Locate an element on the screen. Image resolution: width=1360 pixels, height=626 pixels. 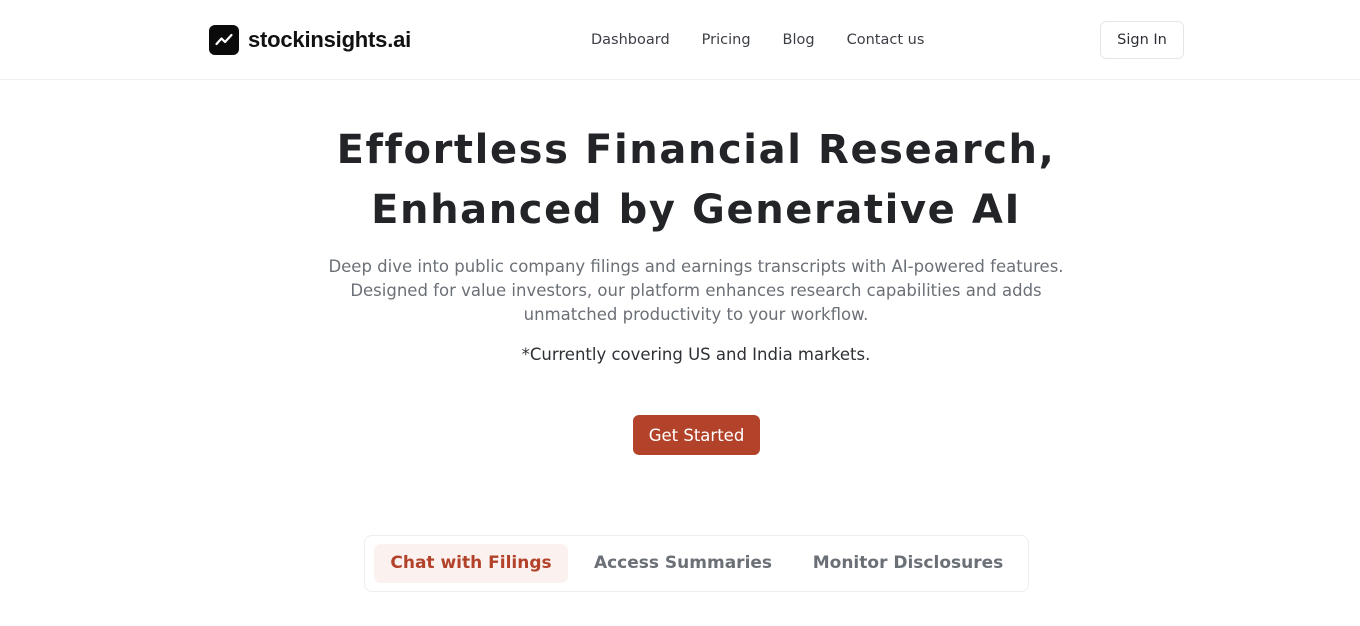
tab-access-summaries: Access Summaries is located at coordinates (683, 563).